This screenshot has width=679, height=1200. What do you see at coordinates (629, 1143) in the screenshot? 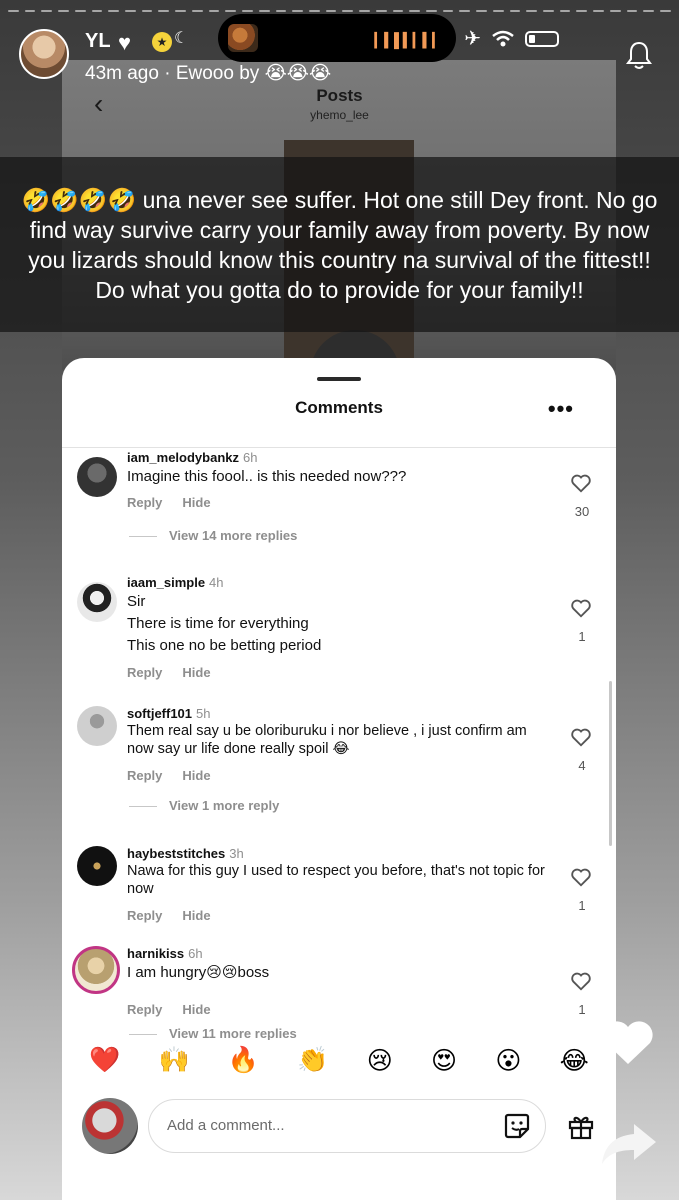
I see `share-icon` at bounding box center [629, 1143].